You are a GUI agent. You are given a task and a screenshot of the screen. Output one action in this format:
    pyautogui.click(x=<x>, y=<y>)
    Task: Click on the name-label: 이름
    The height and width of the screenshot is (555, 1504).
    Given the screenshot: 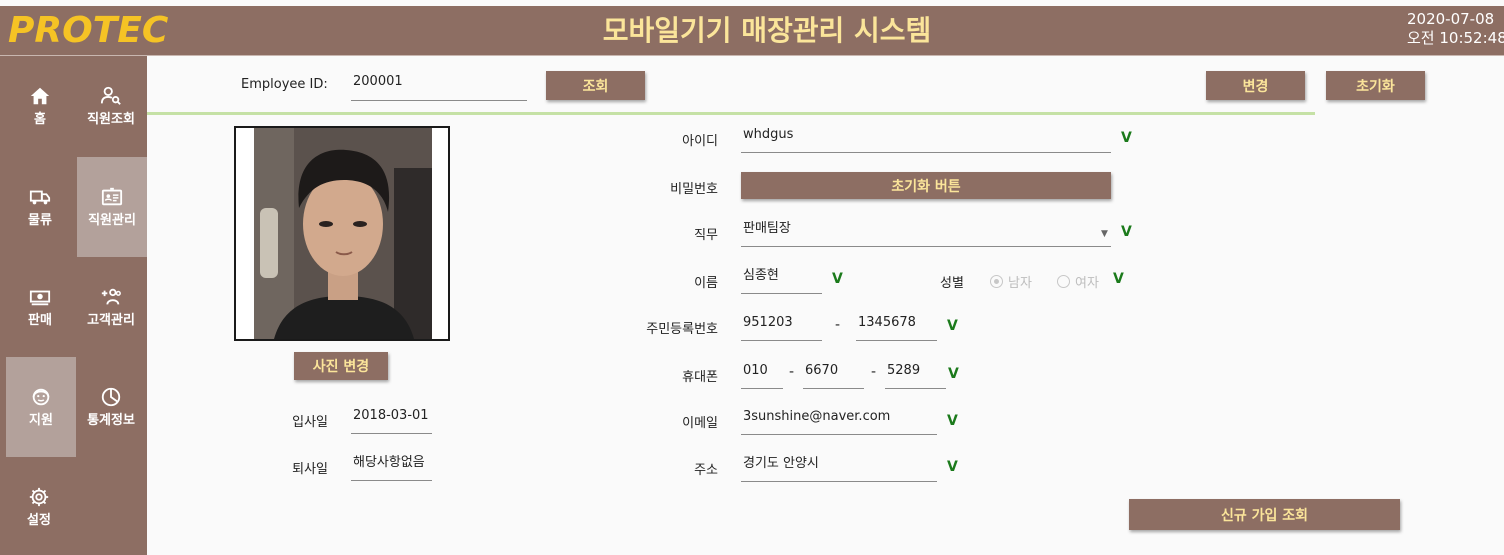 What is the action you would take?
    pyautogui.click(x=706, y=283)
    